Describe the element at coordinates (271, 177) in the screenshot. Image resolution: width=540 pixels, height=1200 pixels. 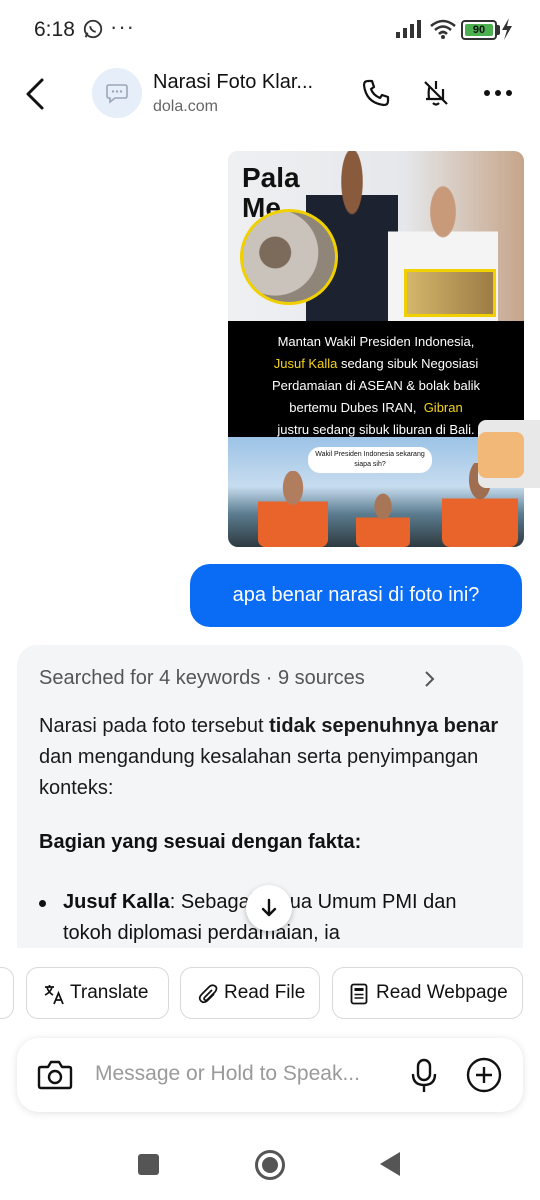
I see `image-header-word-line: Pala` at that location.